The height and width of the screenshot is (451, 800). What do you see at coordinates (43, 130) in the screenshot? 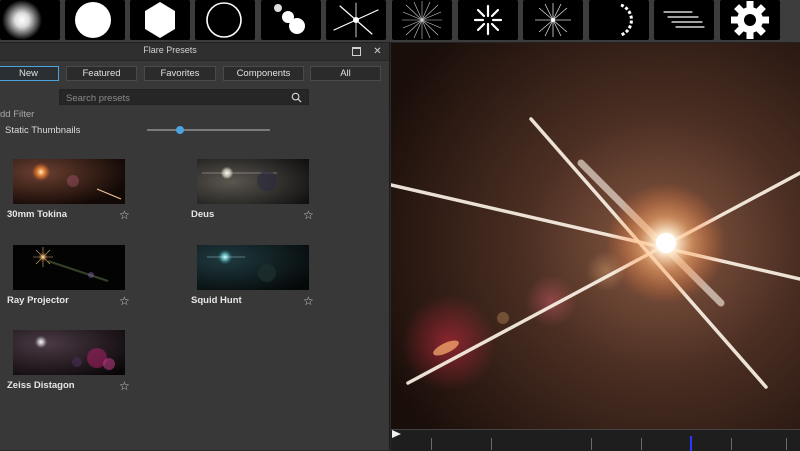
I see `static-thumbnails-label: Static Thumbnails` at bounding box center [43, 130].